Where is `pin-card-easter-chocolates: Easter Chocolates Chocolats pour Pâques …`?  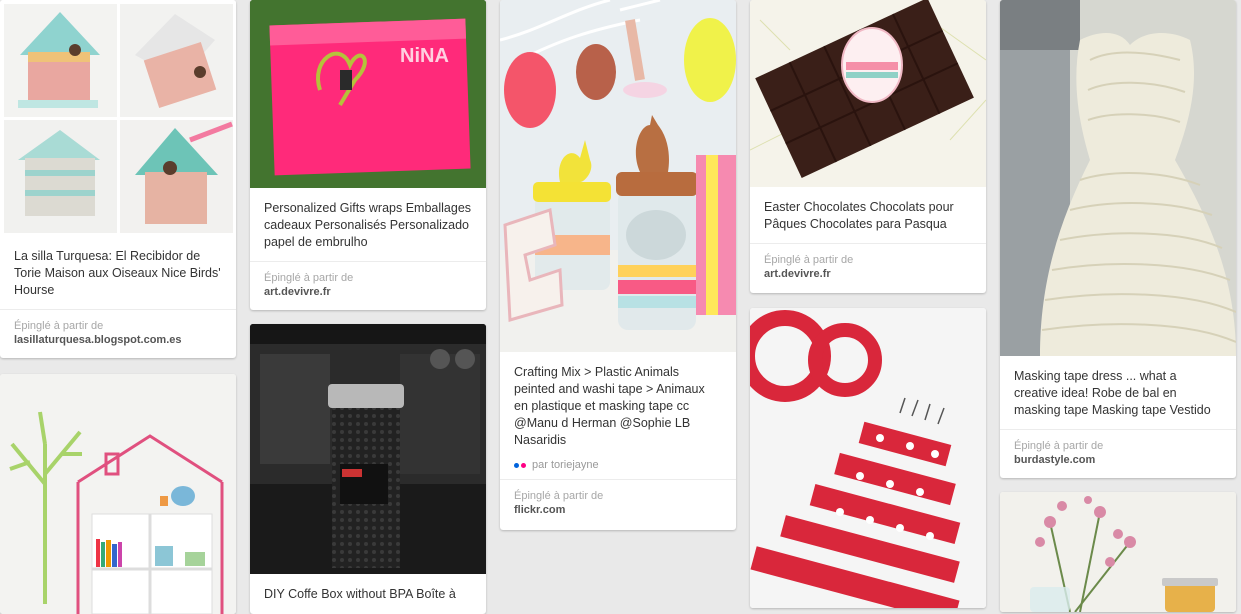
pin-card-easter-chocolates: Easter Chocolates Chocolats pour Pâques … is located at coordinates (868, 146).